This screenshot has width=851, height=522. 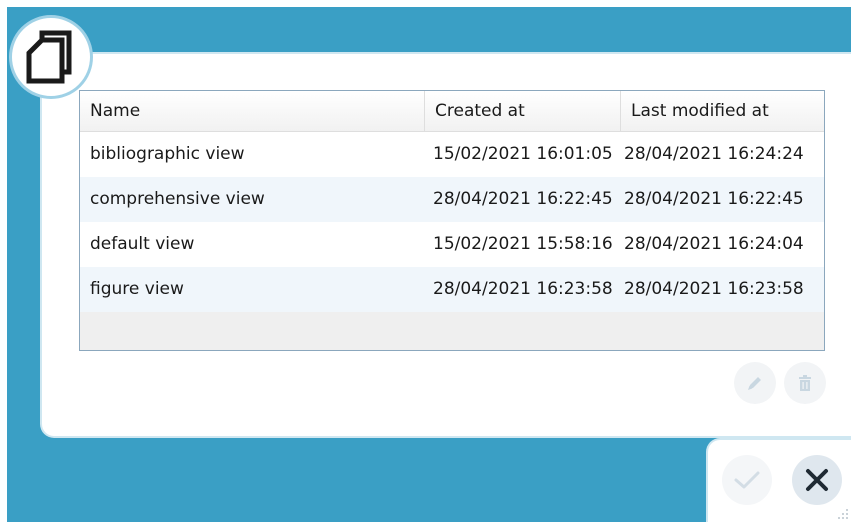 What do you see at coordinates (843, 514) in the screenshot?
I see `resize-grip-icon` at bounding box center [843, 514].